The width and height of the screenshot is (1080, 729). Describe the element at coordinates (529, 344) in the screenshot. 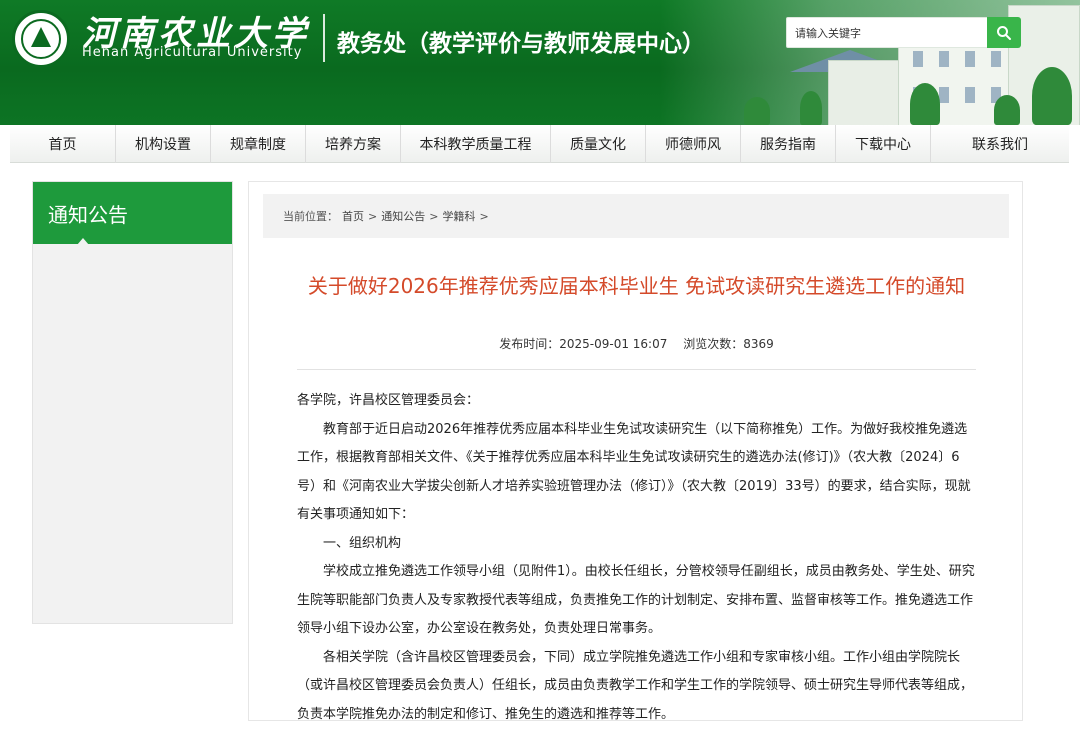

I see `publish-time-label: 发布时间：` at that location.